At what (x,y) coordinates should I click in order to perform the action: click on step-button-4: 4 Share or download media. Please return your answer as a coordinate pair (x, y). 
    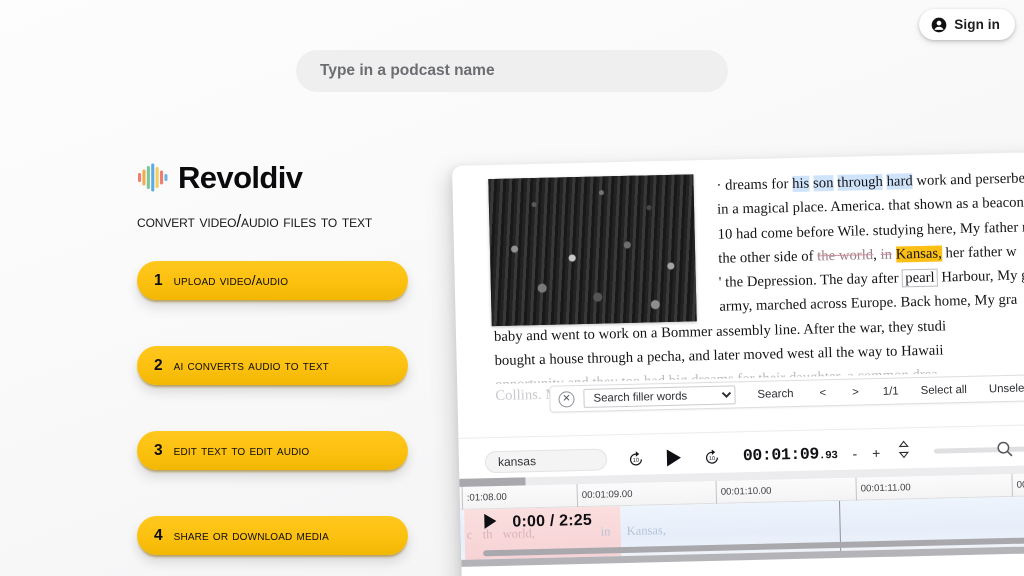
    Looking at the image, I should click on (272, 535).